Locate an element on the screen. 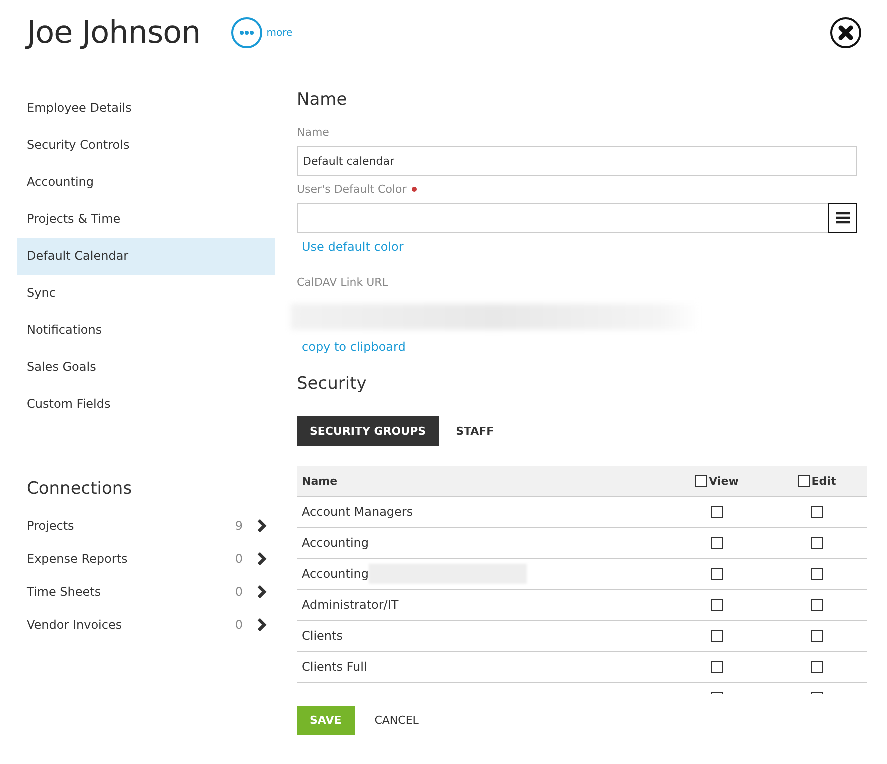 Image resolution: width=887 pixels, height=764 pixels. connection-count: 9 is located at coordinates (239, 525).